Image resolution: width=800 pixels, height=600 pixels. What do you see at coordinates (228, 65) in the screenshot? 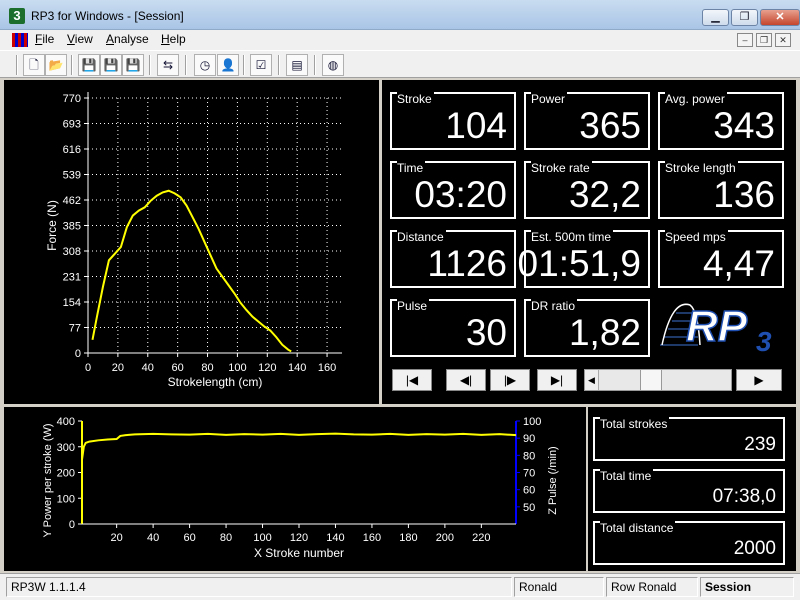
I see `user-icon: 👤` at bounding box center [228, 65].